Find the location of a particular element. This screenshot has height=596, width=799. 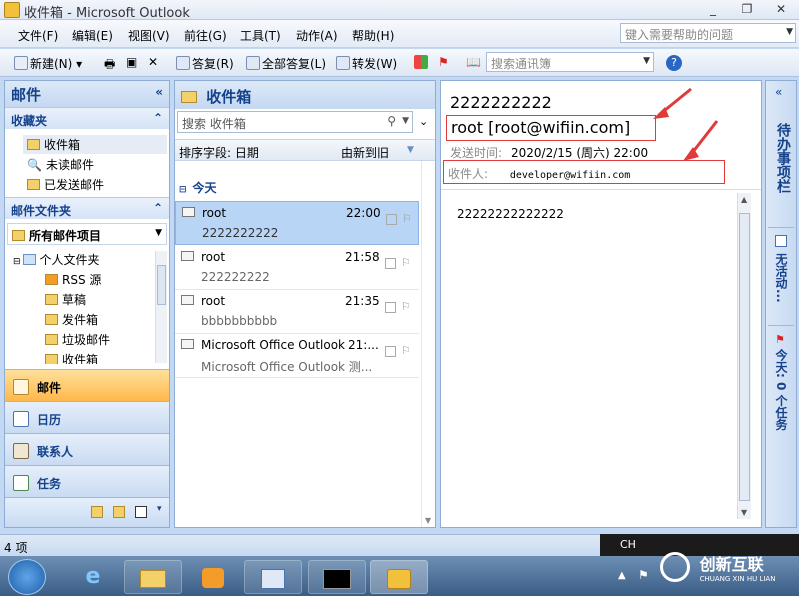

explorer-icon is located at coordinates (153, 577).